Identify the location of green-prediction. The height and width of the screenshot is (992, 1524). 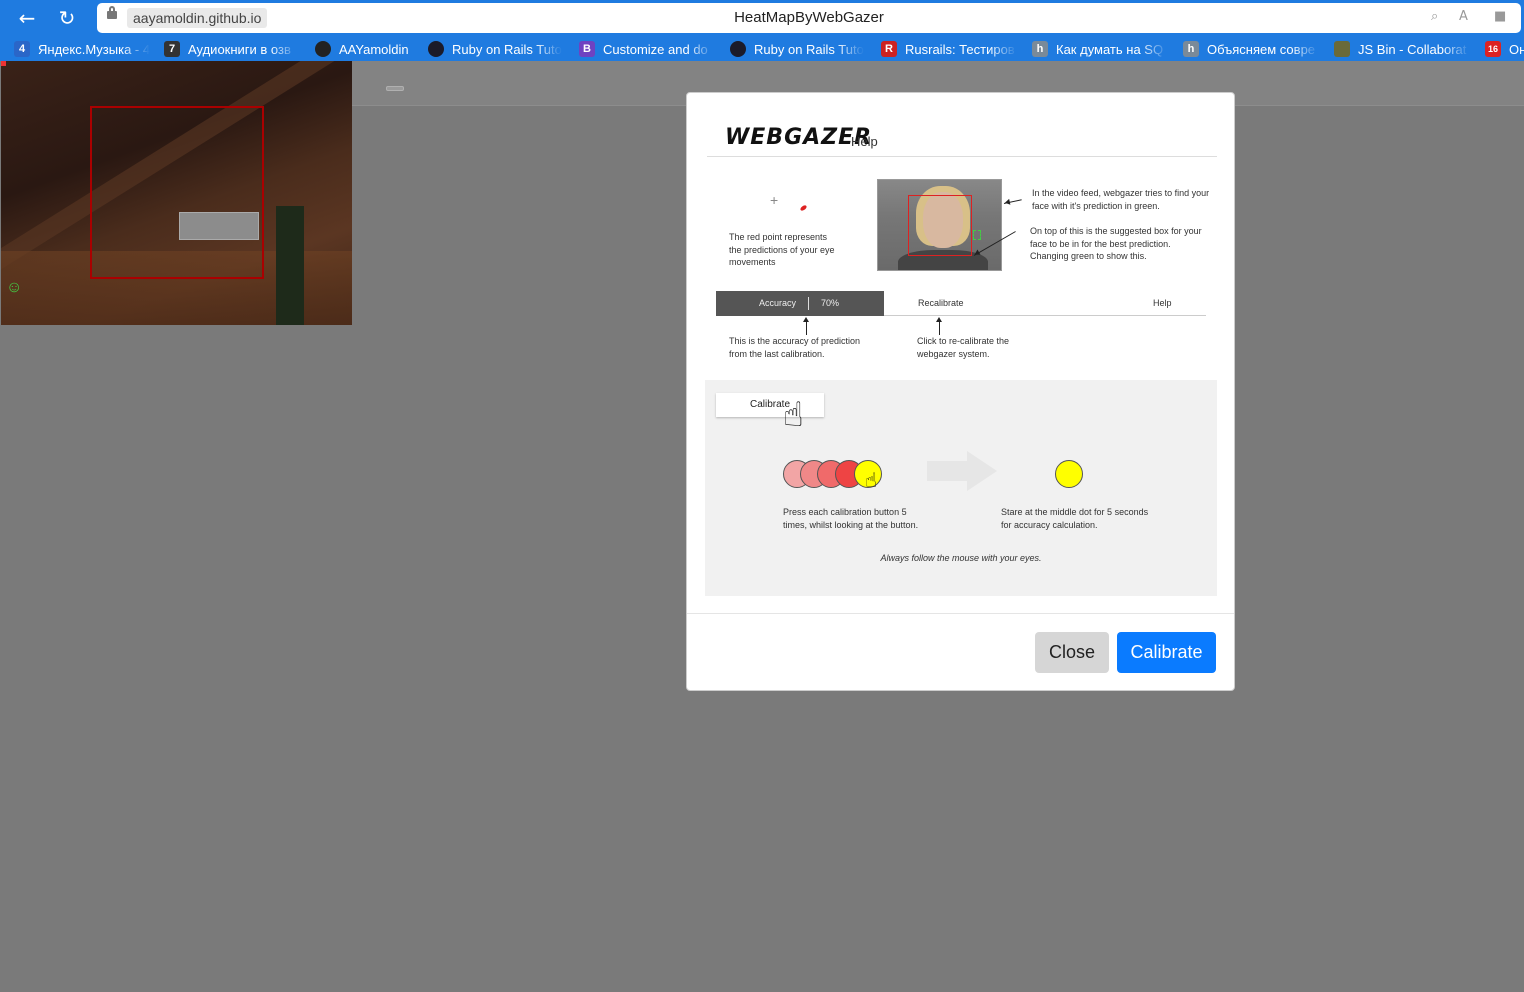
(977, 235).